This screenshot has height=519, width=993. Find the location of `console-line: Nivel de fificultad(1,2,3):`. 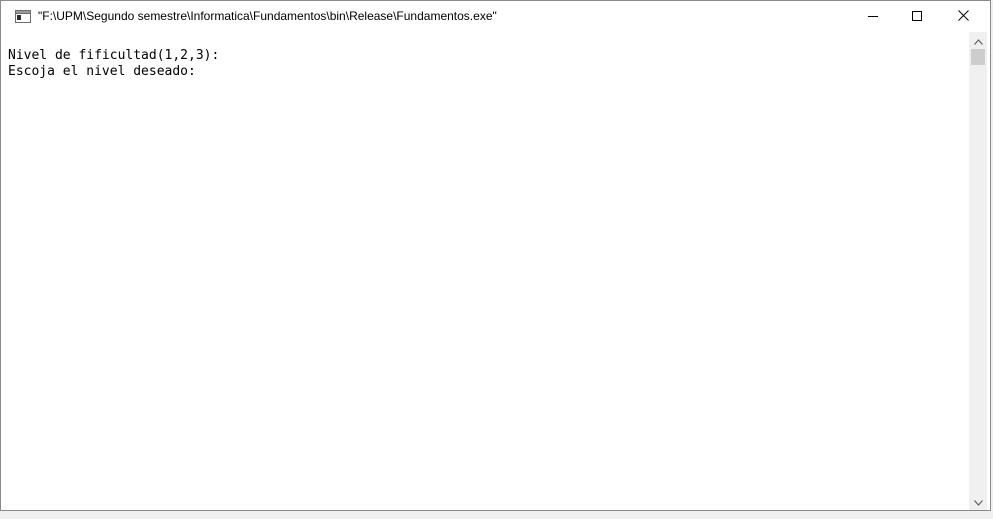

console-line: Nivel de fificultad(1,2,3): is located at coordinates (114, 55).